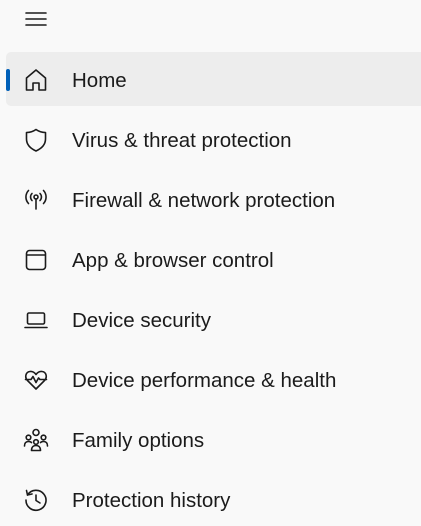 Image resolution: width=421 pixels, height=526 pixels. What do you see at coordinates (36, 80) in the screenshot?
I see `home-icon` at bounding box center [36, 80].